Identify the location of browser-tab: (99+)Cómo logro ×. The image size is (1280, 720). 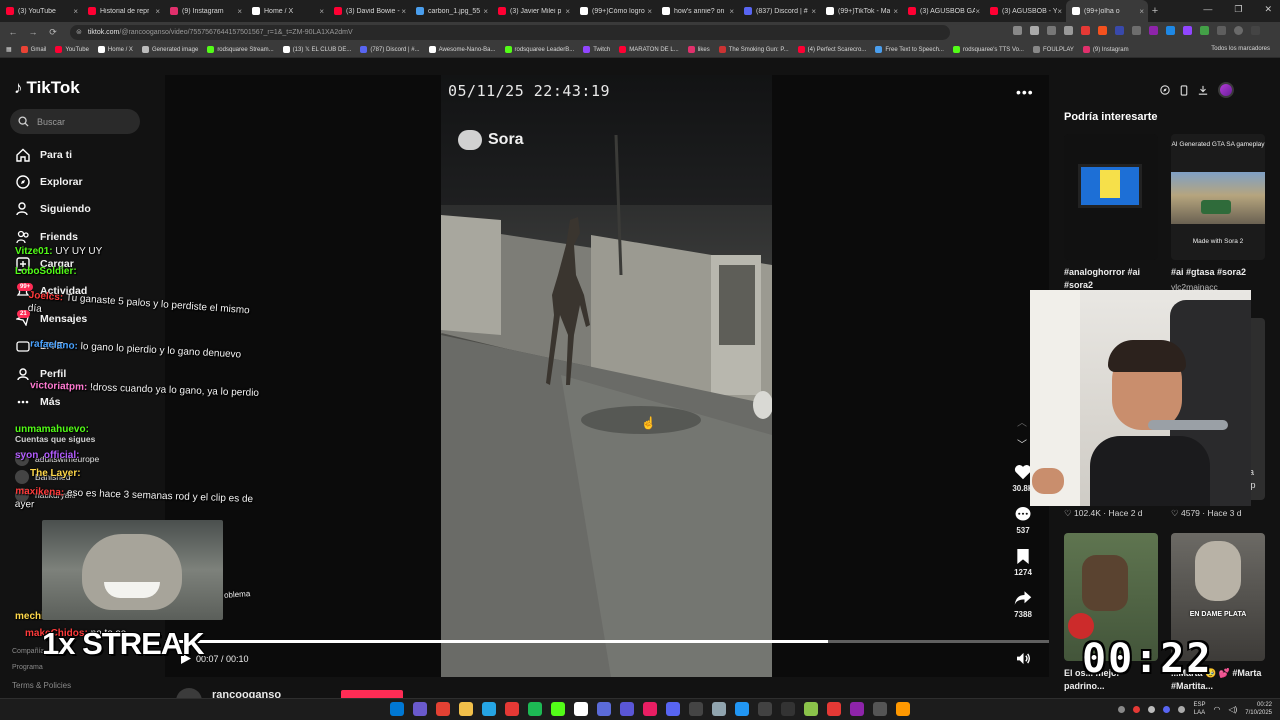
(615, 11).